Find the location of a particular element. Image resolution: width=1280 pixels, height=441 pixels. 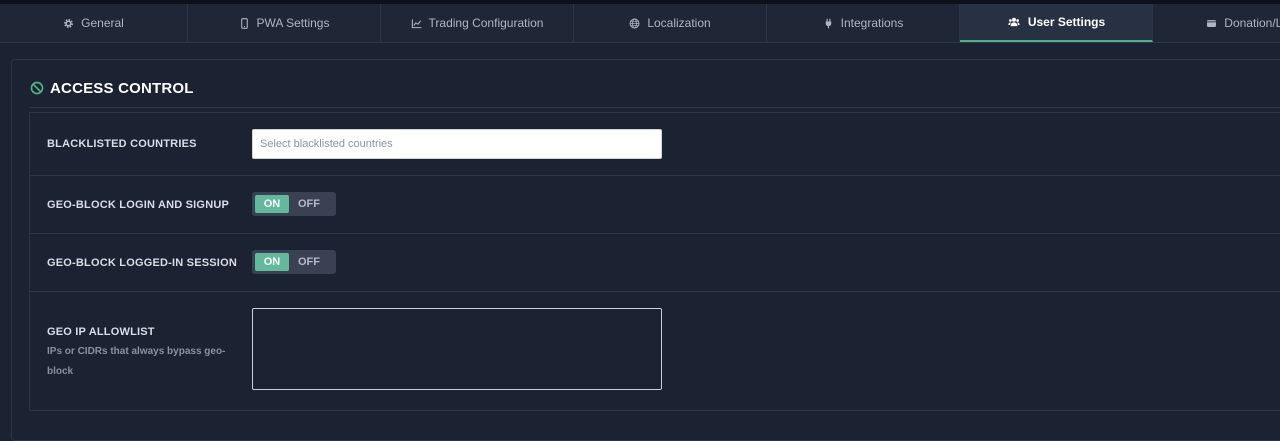

chart-line-icon is located at coordinates (416, 23).